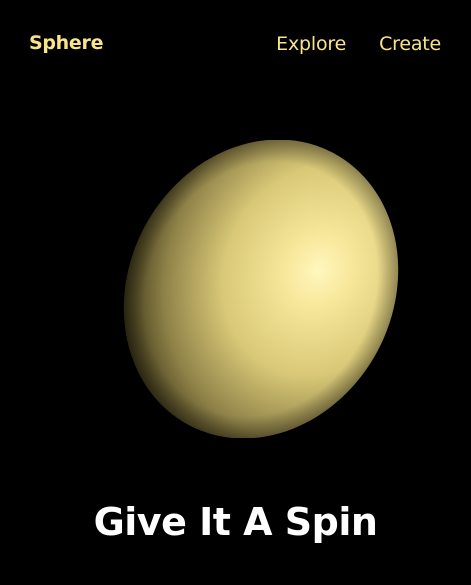  Describe the element at coordinates (410, 44) in the screenshot. I see `nav-link-create: Create` at that location.